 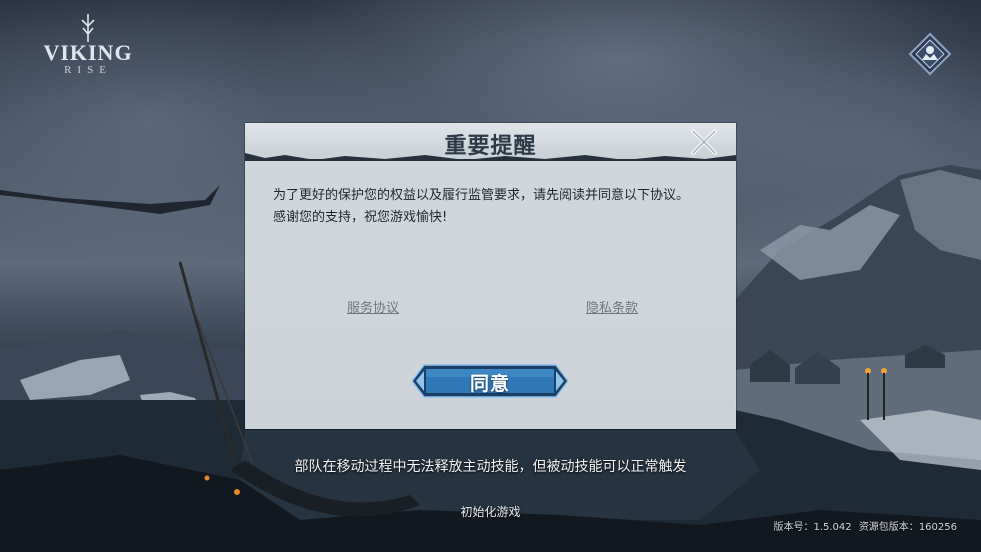 I want to click on close-icon, so click(x=704, y=142).